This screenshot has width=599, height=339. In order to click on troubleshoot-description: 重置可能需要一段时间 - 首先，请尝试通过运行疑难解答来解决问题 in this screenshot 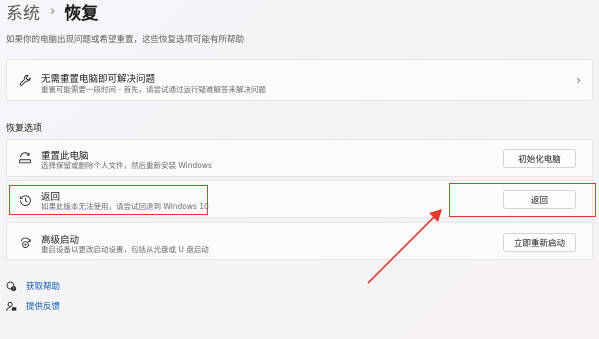, I will do `click(153, 89)`.